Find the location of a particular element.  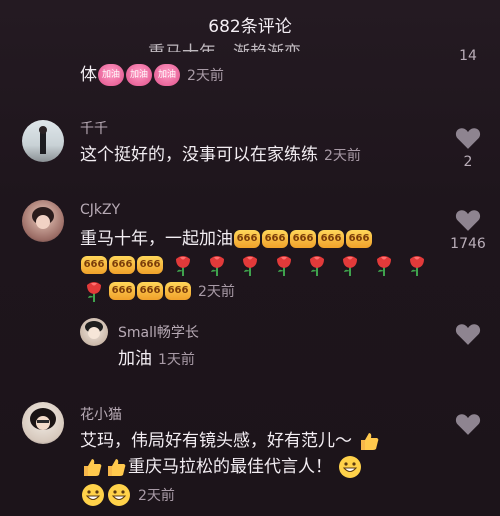

comment-text-line3: 2天前 is located at coordinates (127, 495).